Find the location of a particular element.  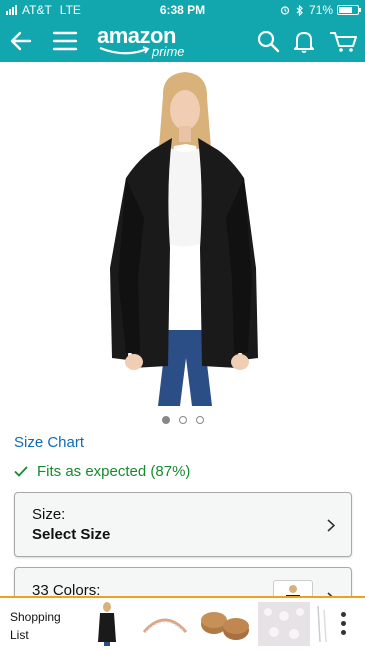

cart-icon is located at coordinates (344, 41).